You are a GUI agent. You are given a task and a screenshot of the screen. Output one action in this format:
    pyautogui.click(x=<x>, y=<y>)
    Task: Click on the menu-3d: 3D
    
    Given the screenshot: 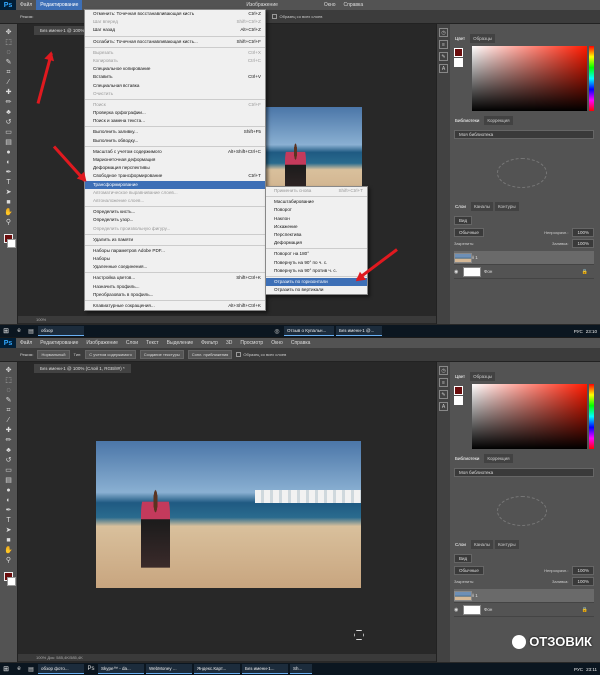 What is the action you would take?
    pyautogui.click(x=229, y=343)
    